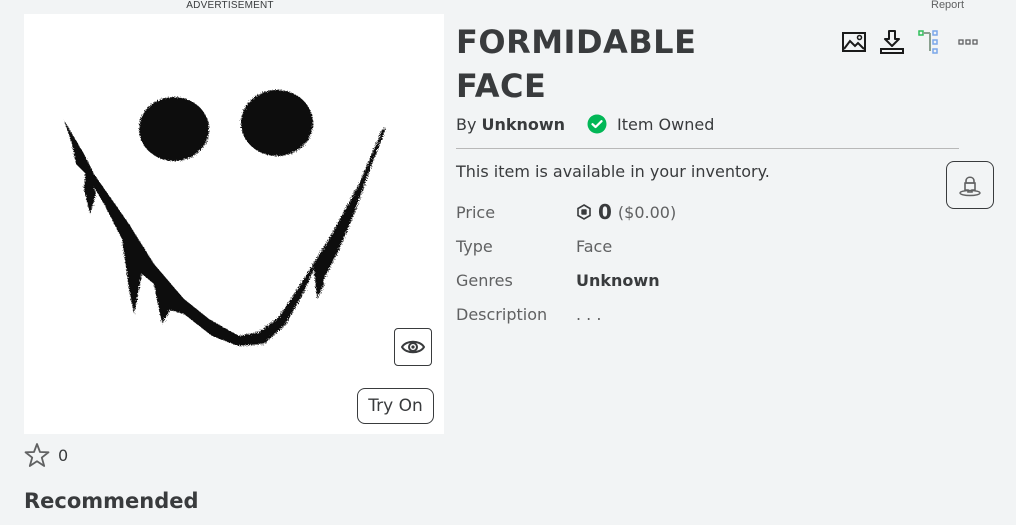 This screenshot has width=1016, height=525. I want to click on creator-link: Unknown, so click(523, 124).